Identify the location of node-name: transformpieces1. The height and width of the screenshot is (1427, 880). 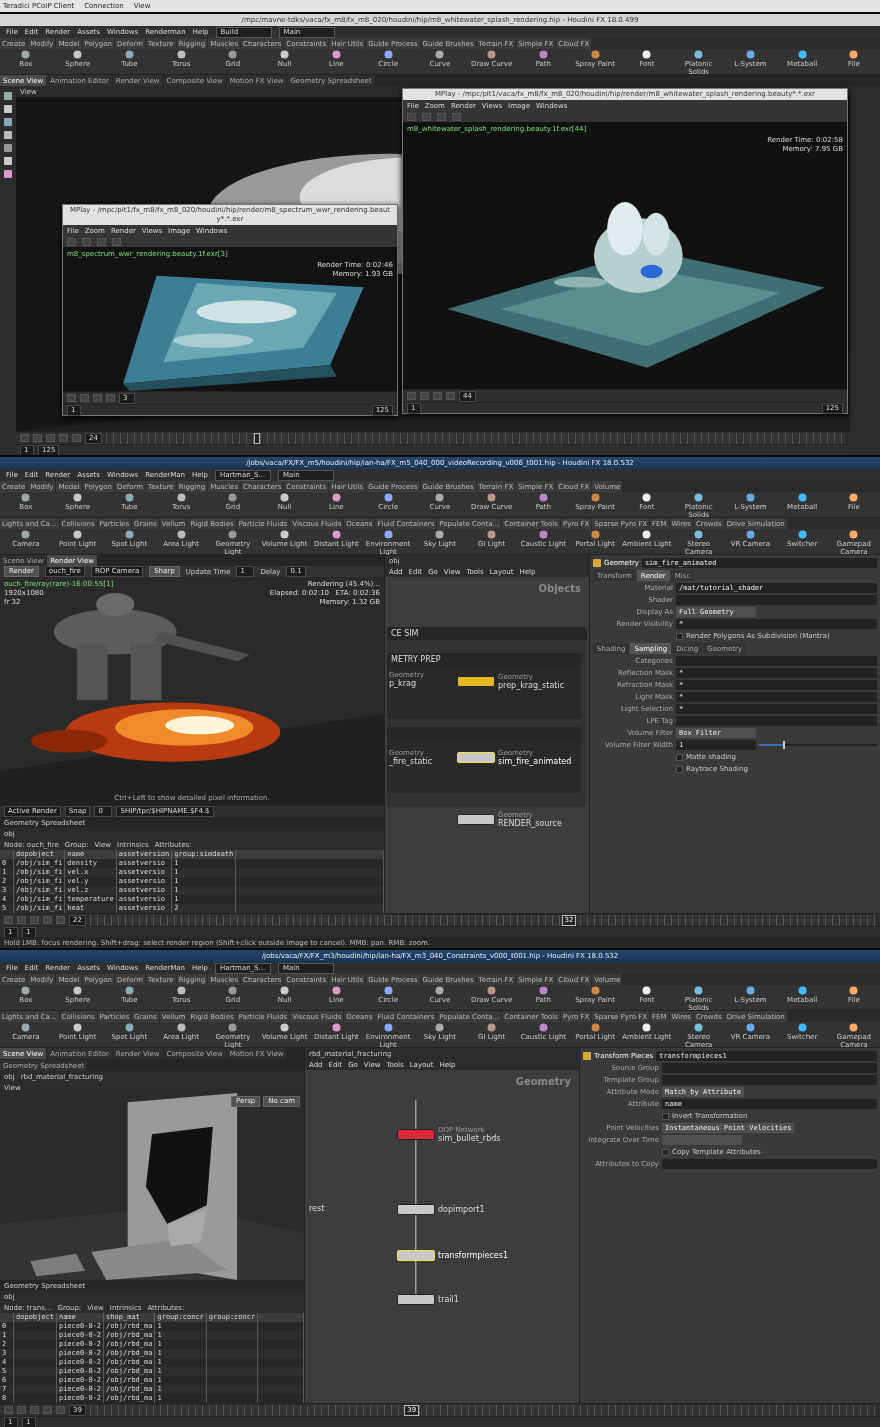
(473, 1255).